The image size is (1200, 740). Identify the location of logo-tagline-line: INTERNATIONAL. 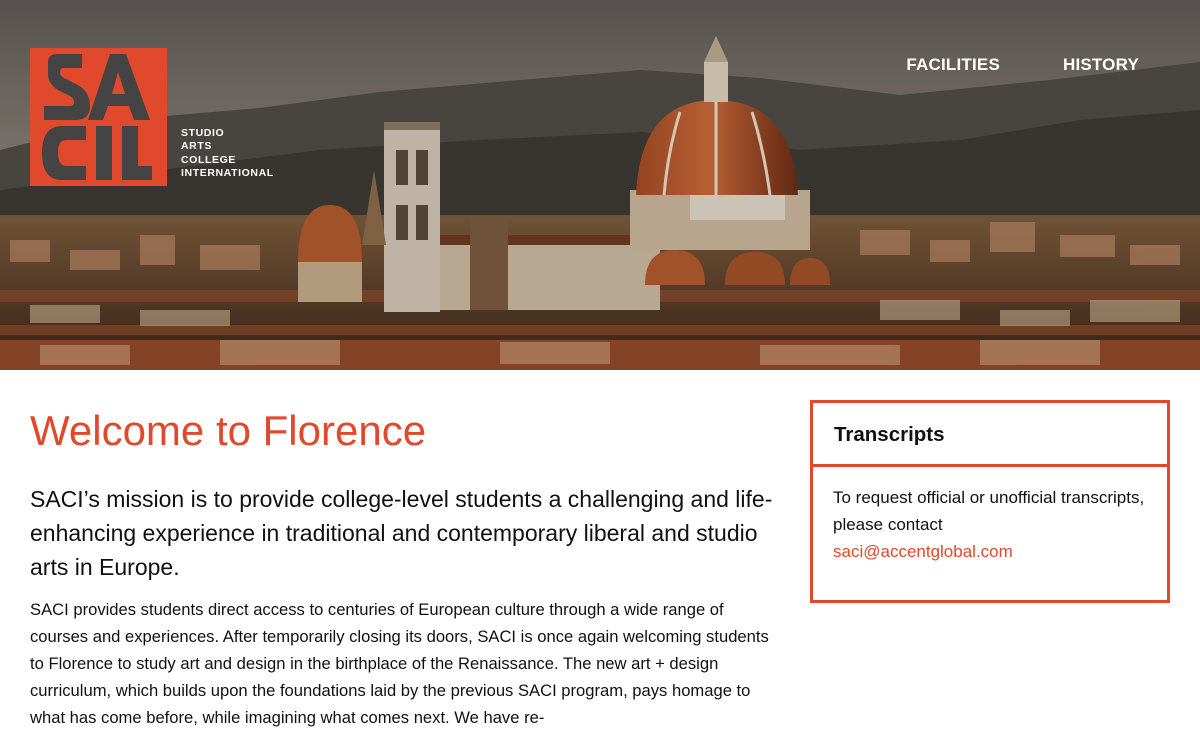
(227, 172).